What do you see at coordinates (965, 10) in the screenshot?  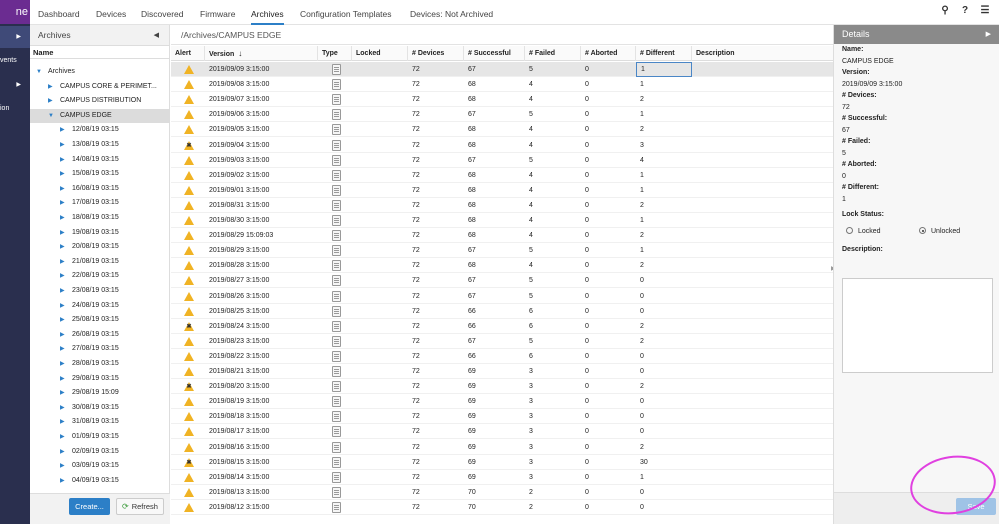 I see `help-icon: ?` at bounding box center [965, 10].